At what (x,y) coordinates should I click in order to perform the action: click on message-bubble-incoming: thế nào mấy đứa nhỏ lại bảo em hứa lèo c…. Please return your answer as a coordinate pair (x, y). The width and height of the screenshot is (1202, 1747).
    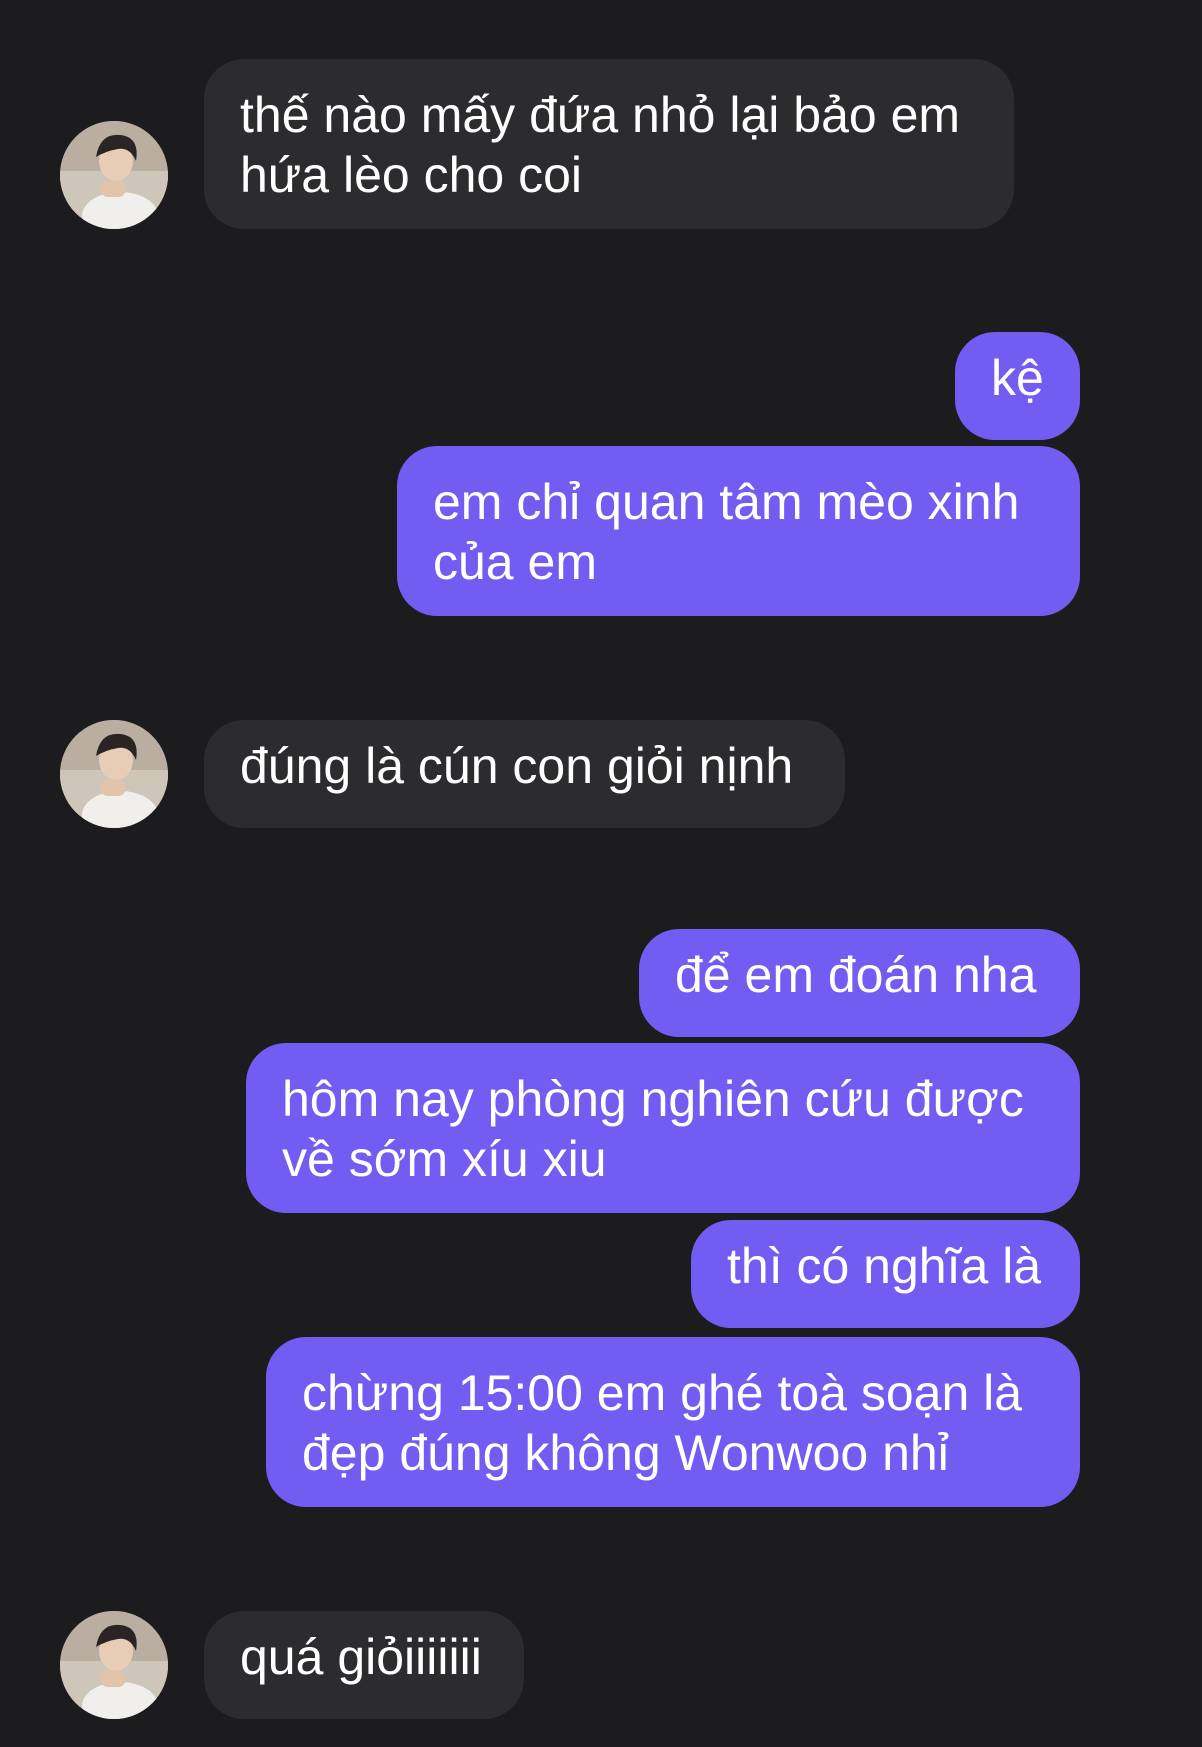
    Looking at the image, I should click on (609, 144).